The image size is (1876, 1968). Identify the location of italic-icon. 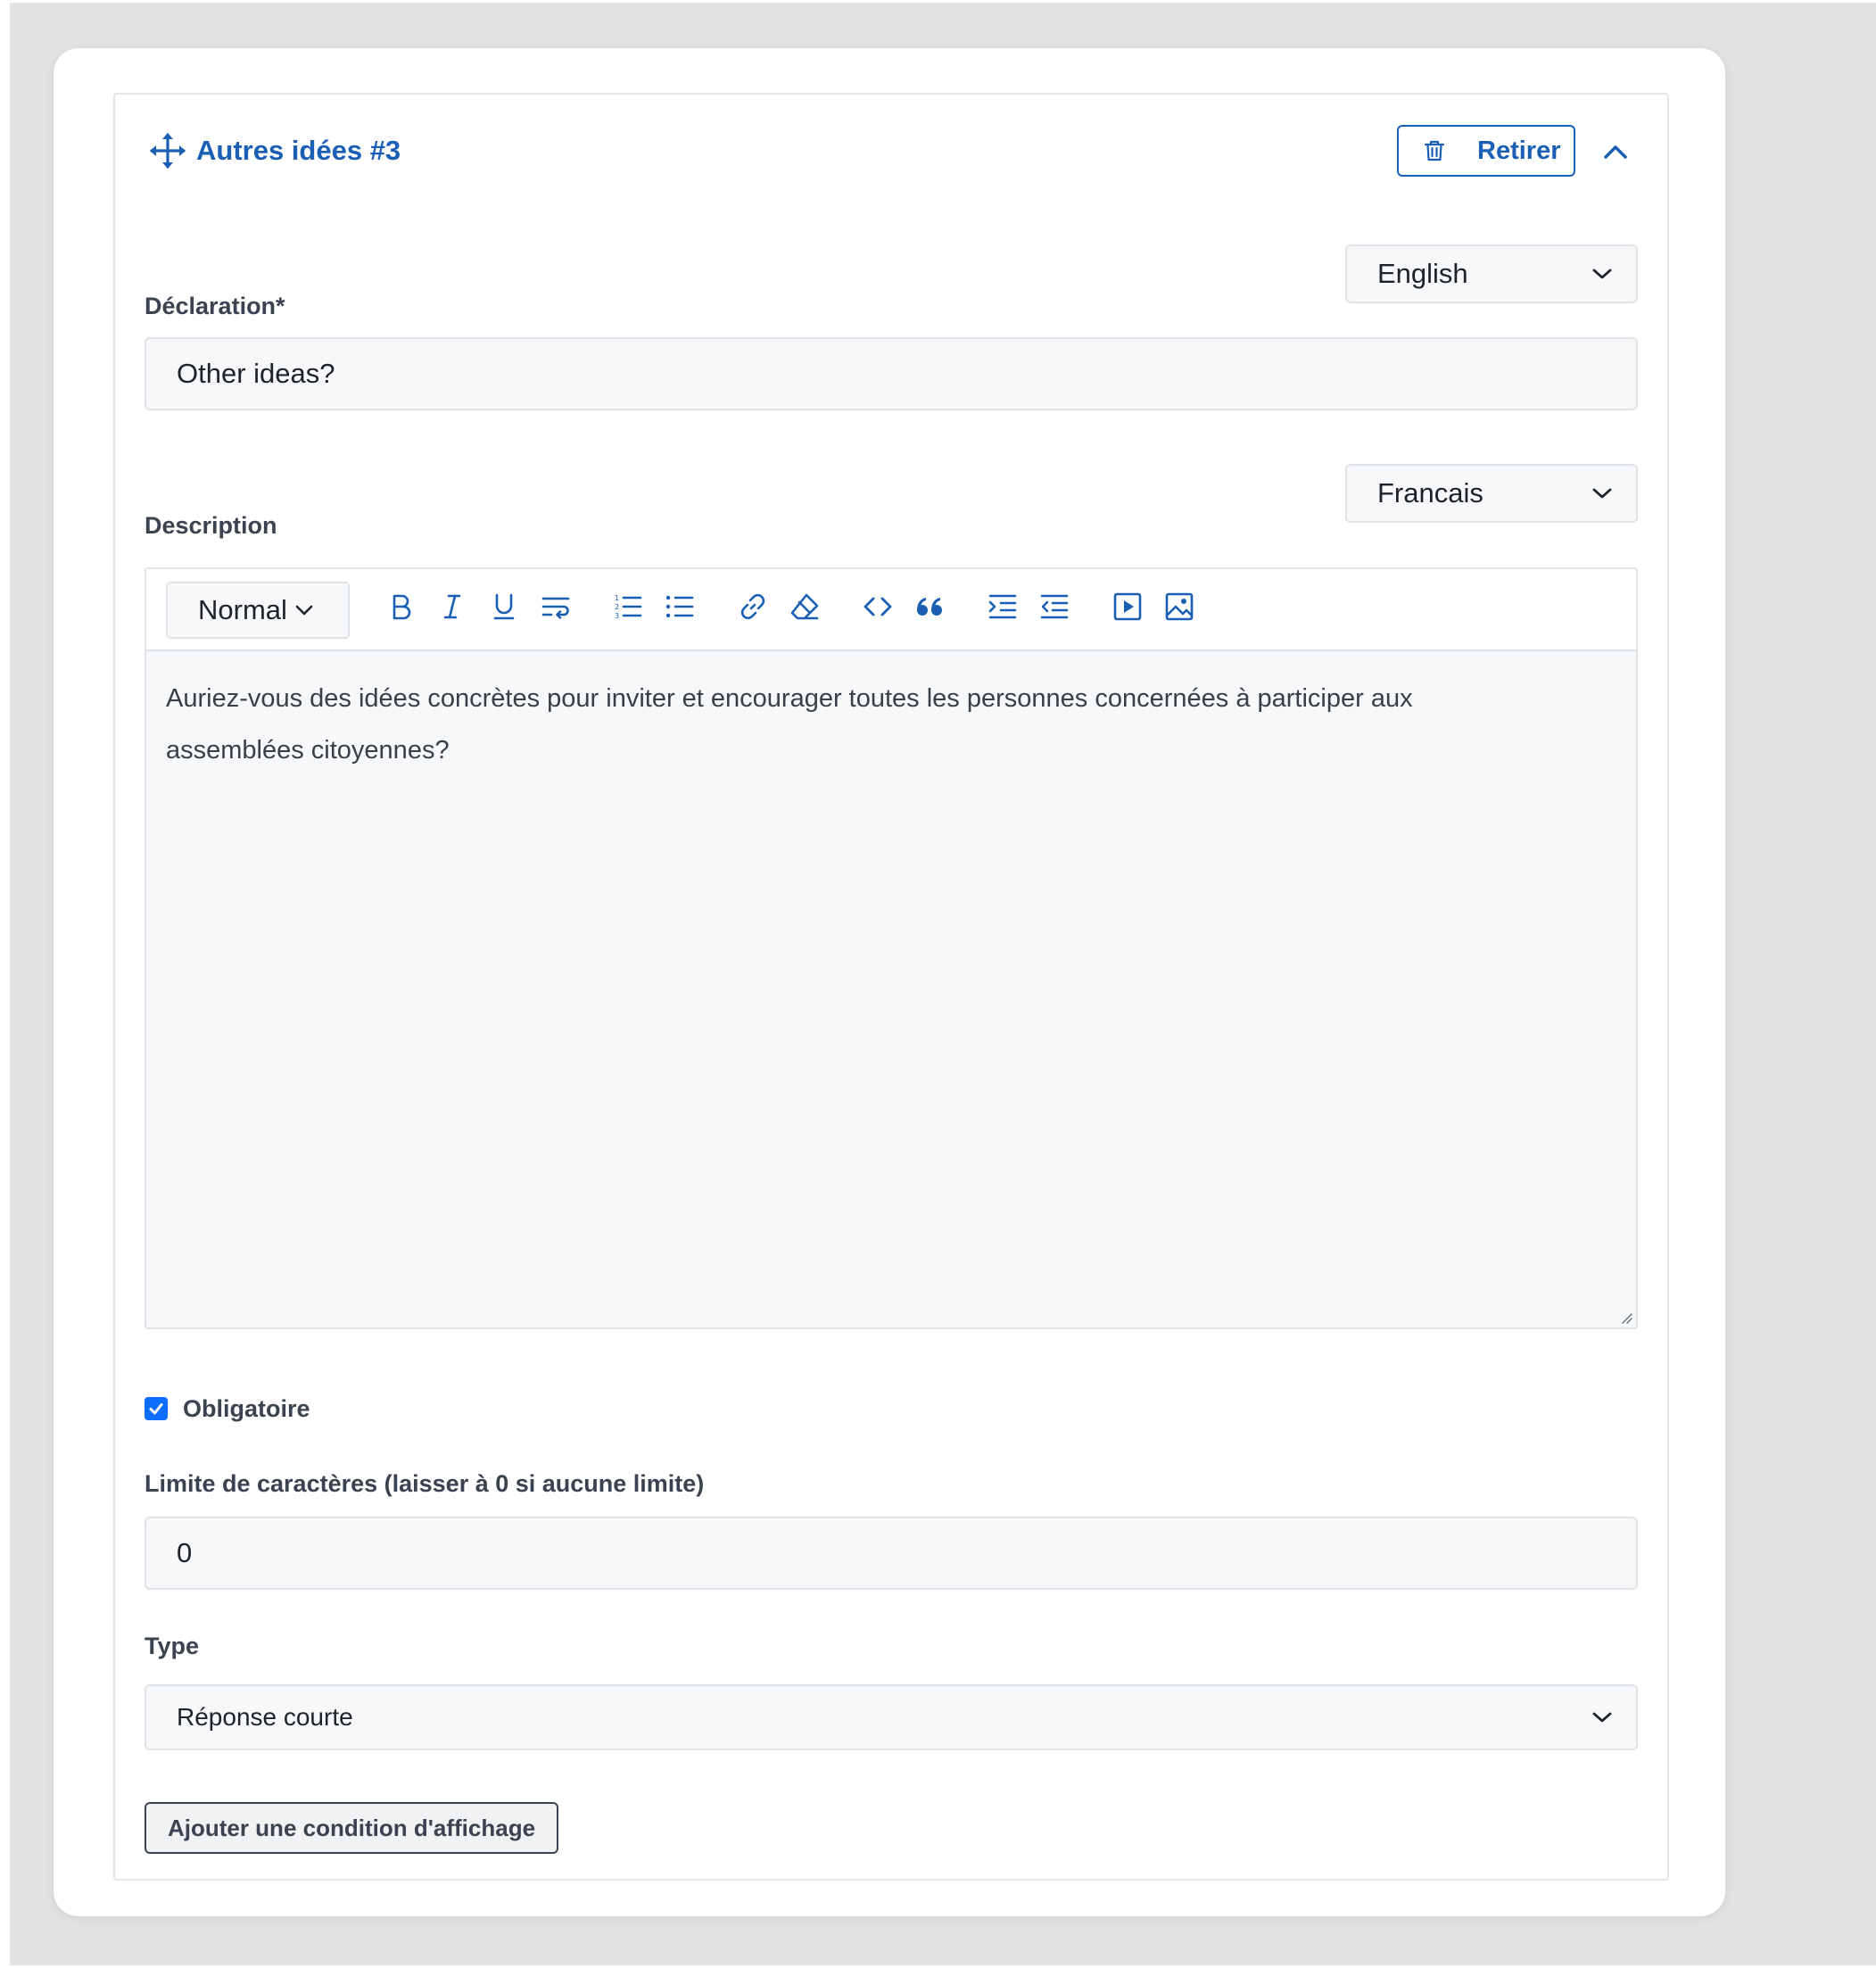
(452, 606).